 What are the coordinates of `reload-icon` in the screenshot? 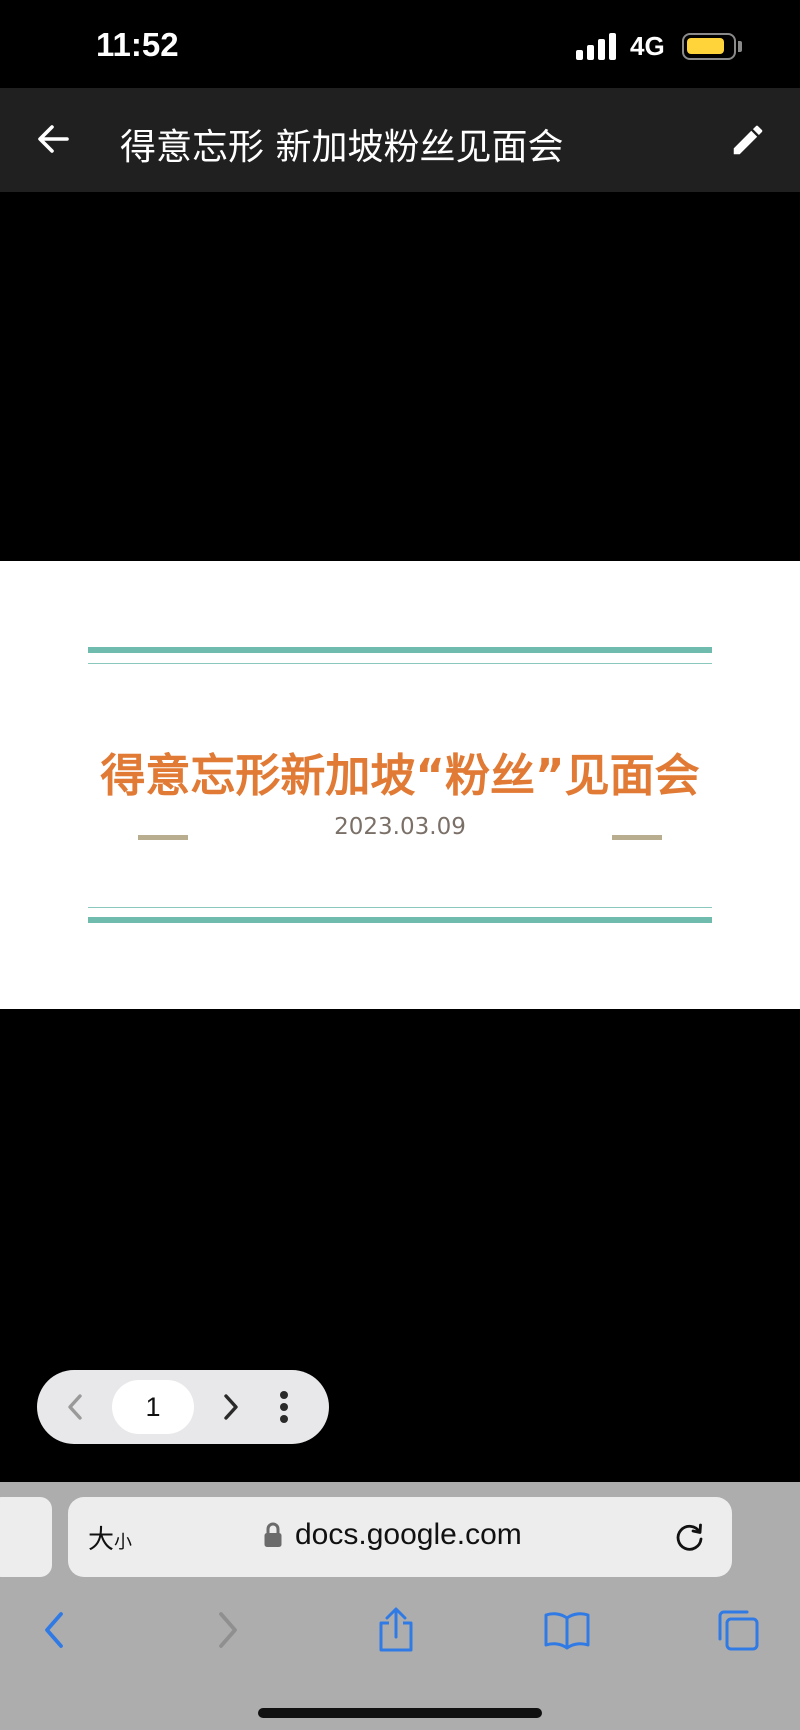 It's located at (689, 1537).